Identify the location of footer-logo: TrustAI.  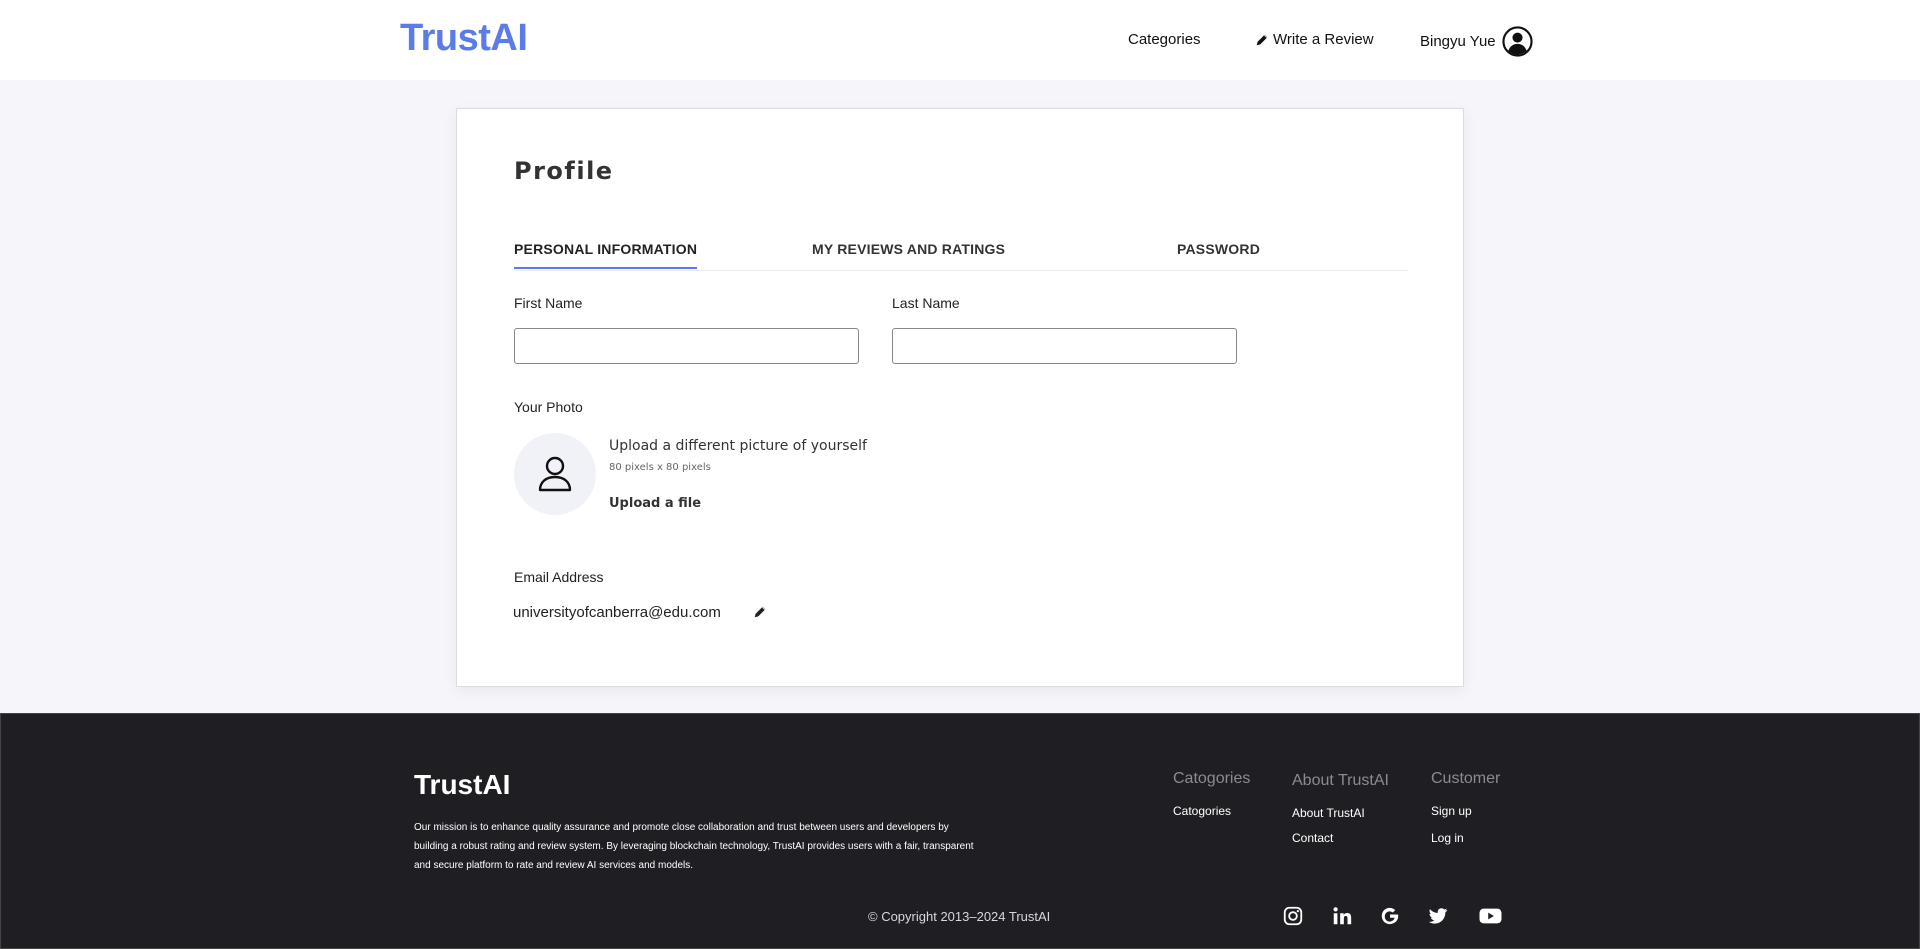
(462, 785).